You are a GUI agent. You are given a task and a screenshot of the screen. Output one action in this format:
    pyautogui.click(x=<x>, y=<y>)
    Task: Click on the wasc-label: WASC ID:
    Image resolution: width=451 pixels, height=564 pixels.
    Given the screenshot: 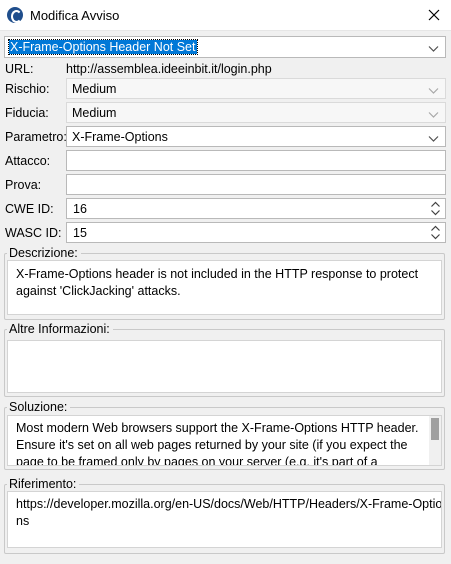 What is the action you would take?
    pyautogui.click(x=33, y=233)
    